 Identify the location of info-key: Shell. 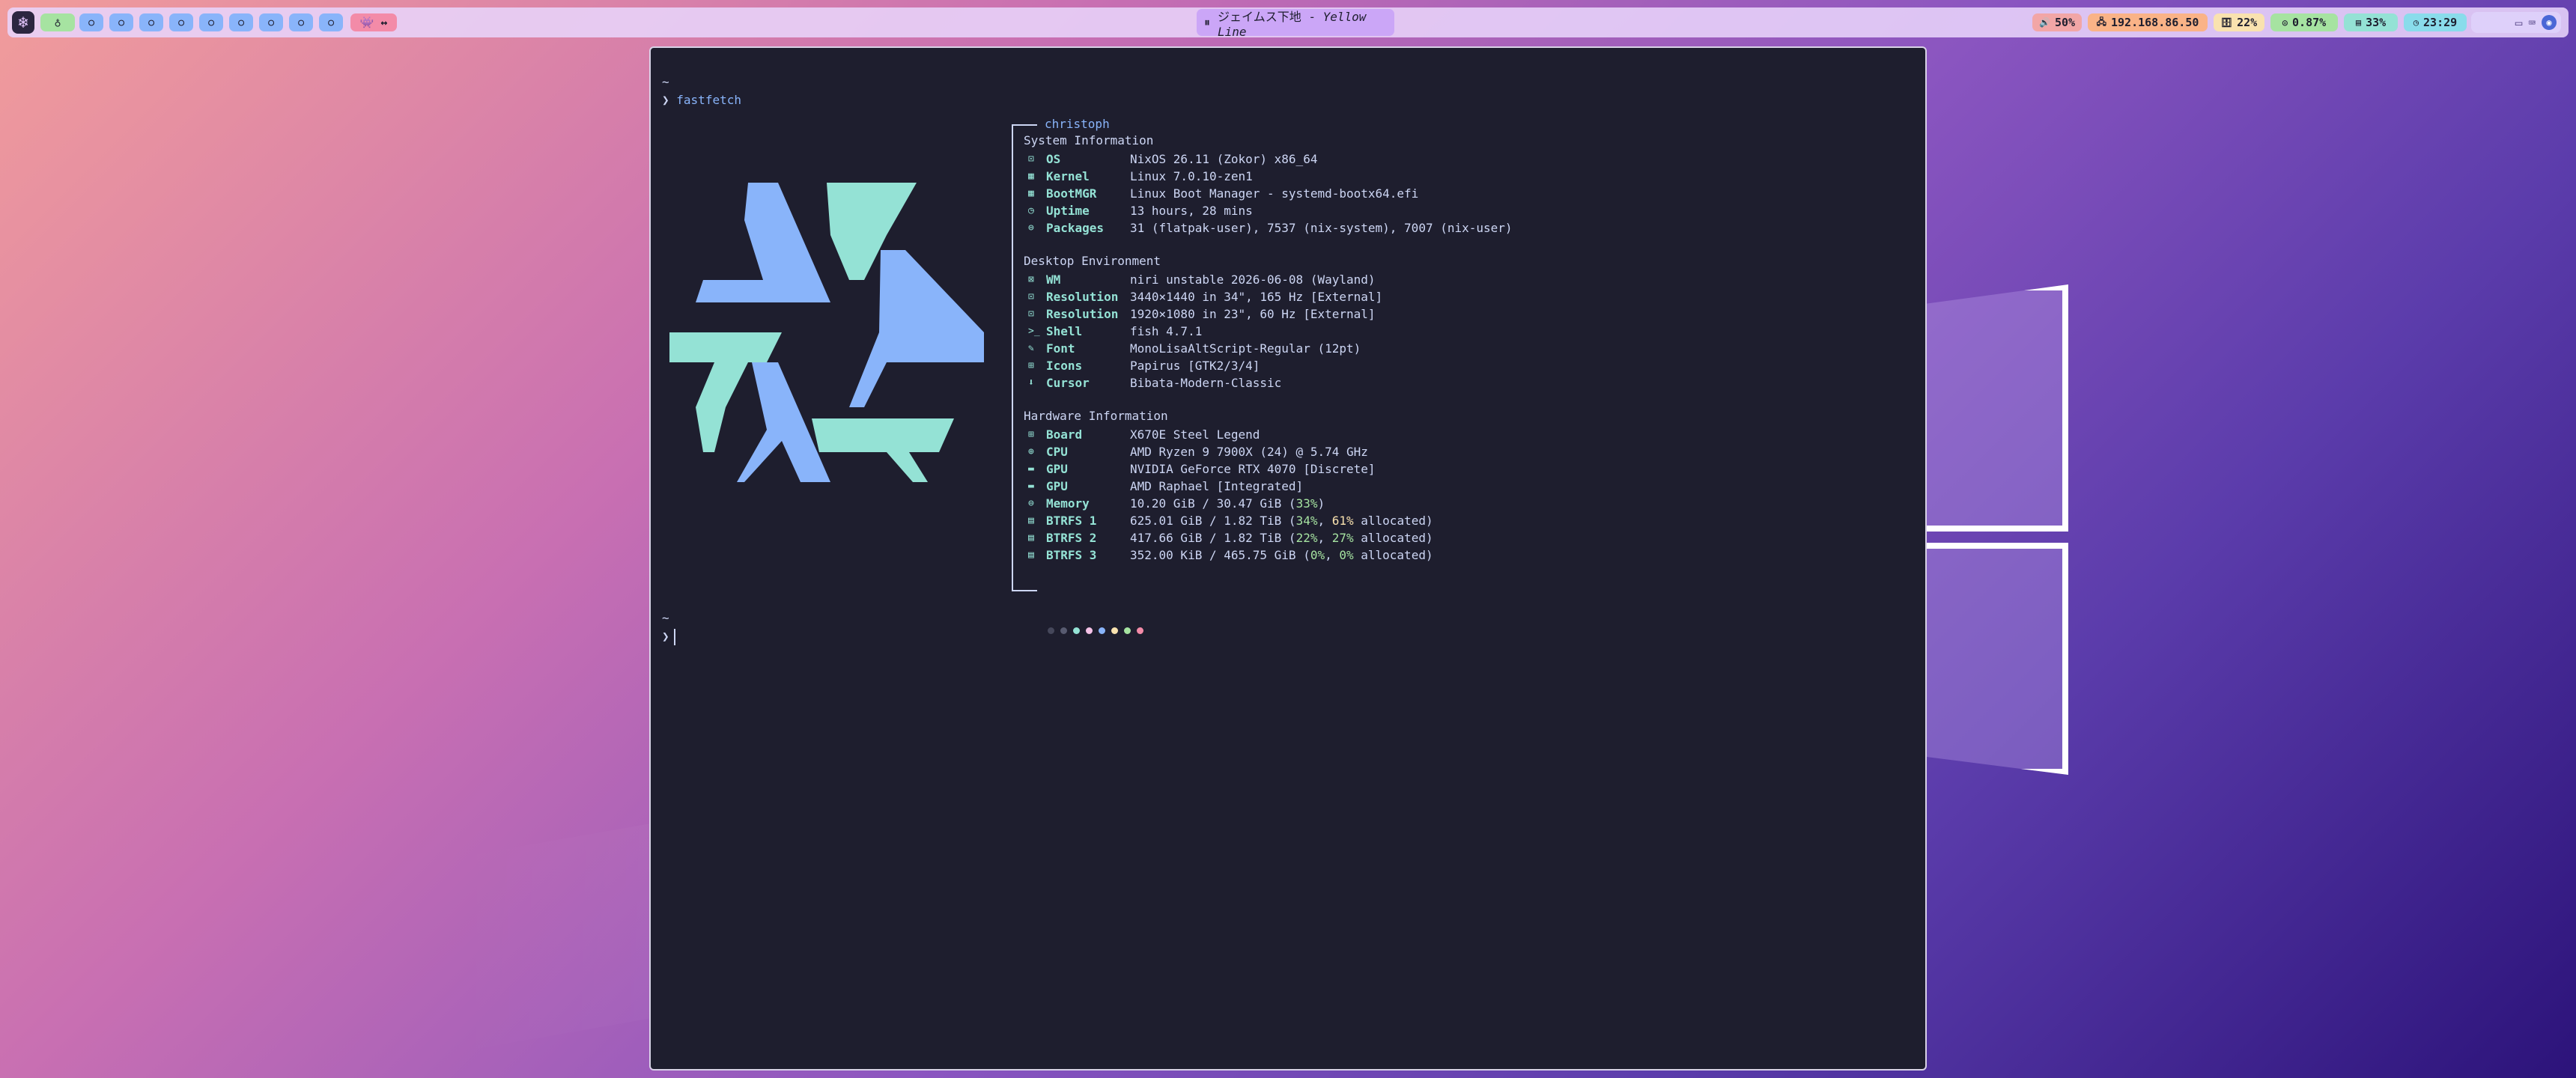
(1064, 331).